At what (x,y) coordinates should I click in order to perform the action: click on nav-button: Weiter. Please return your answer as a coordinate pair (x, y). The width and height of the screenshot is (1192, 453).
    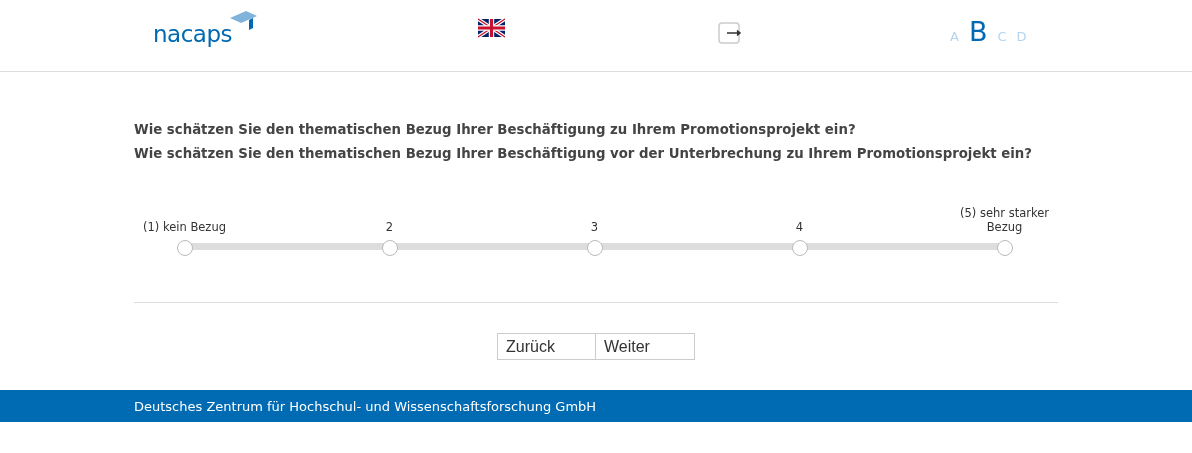
    Looking at the image, I should click on (645, 346).